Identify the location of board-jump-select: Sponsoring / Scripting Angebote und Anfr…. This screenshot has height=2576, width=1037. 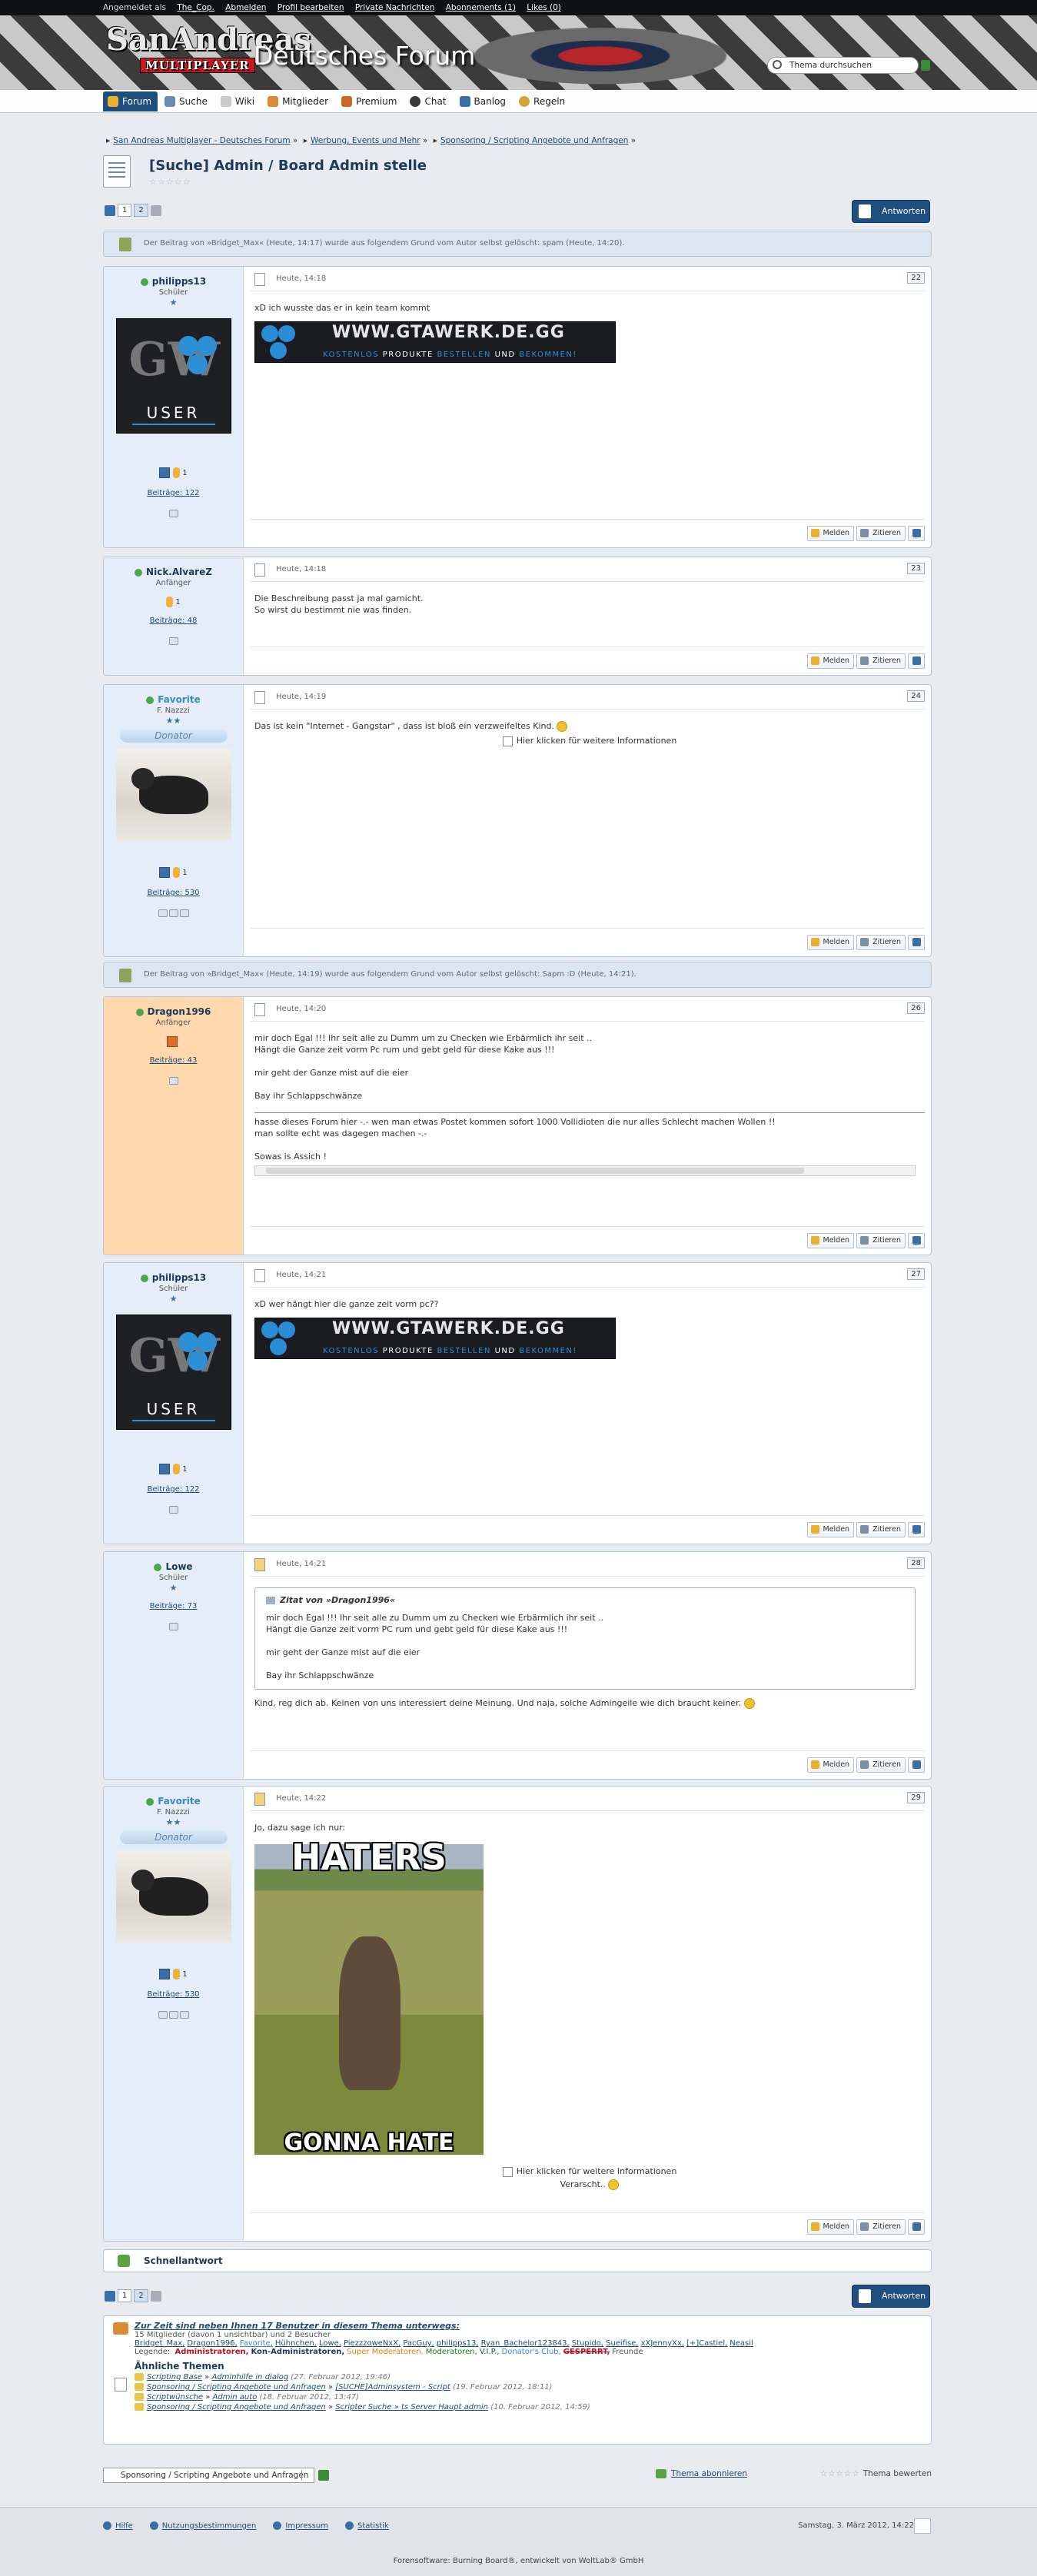
(216, 2475).